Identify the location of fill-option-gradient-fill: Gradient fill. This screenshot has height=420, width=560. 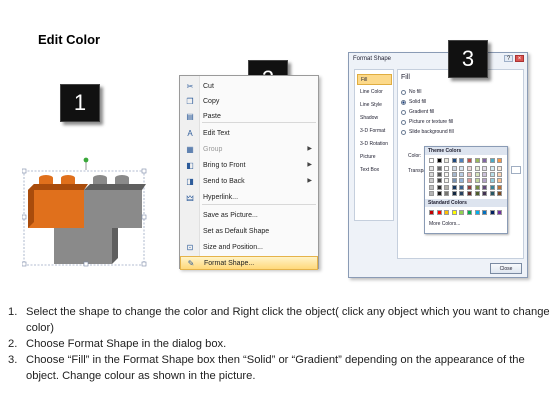
(417, 112).